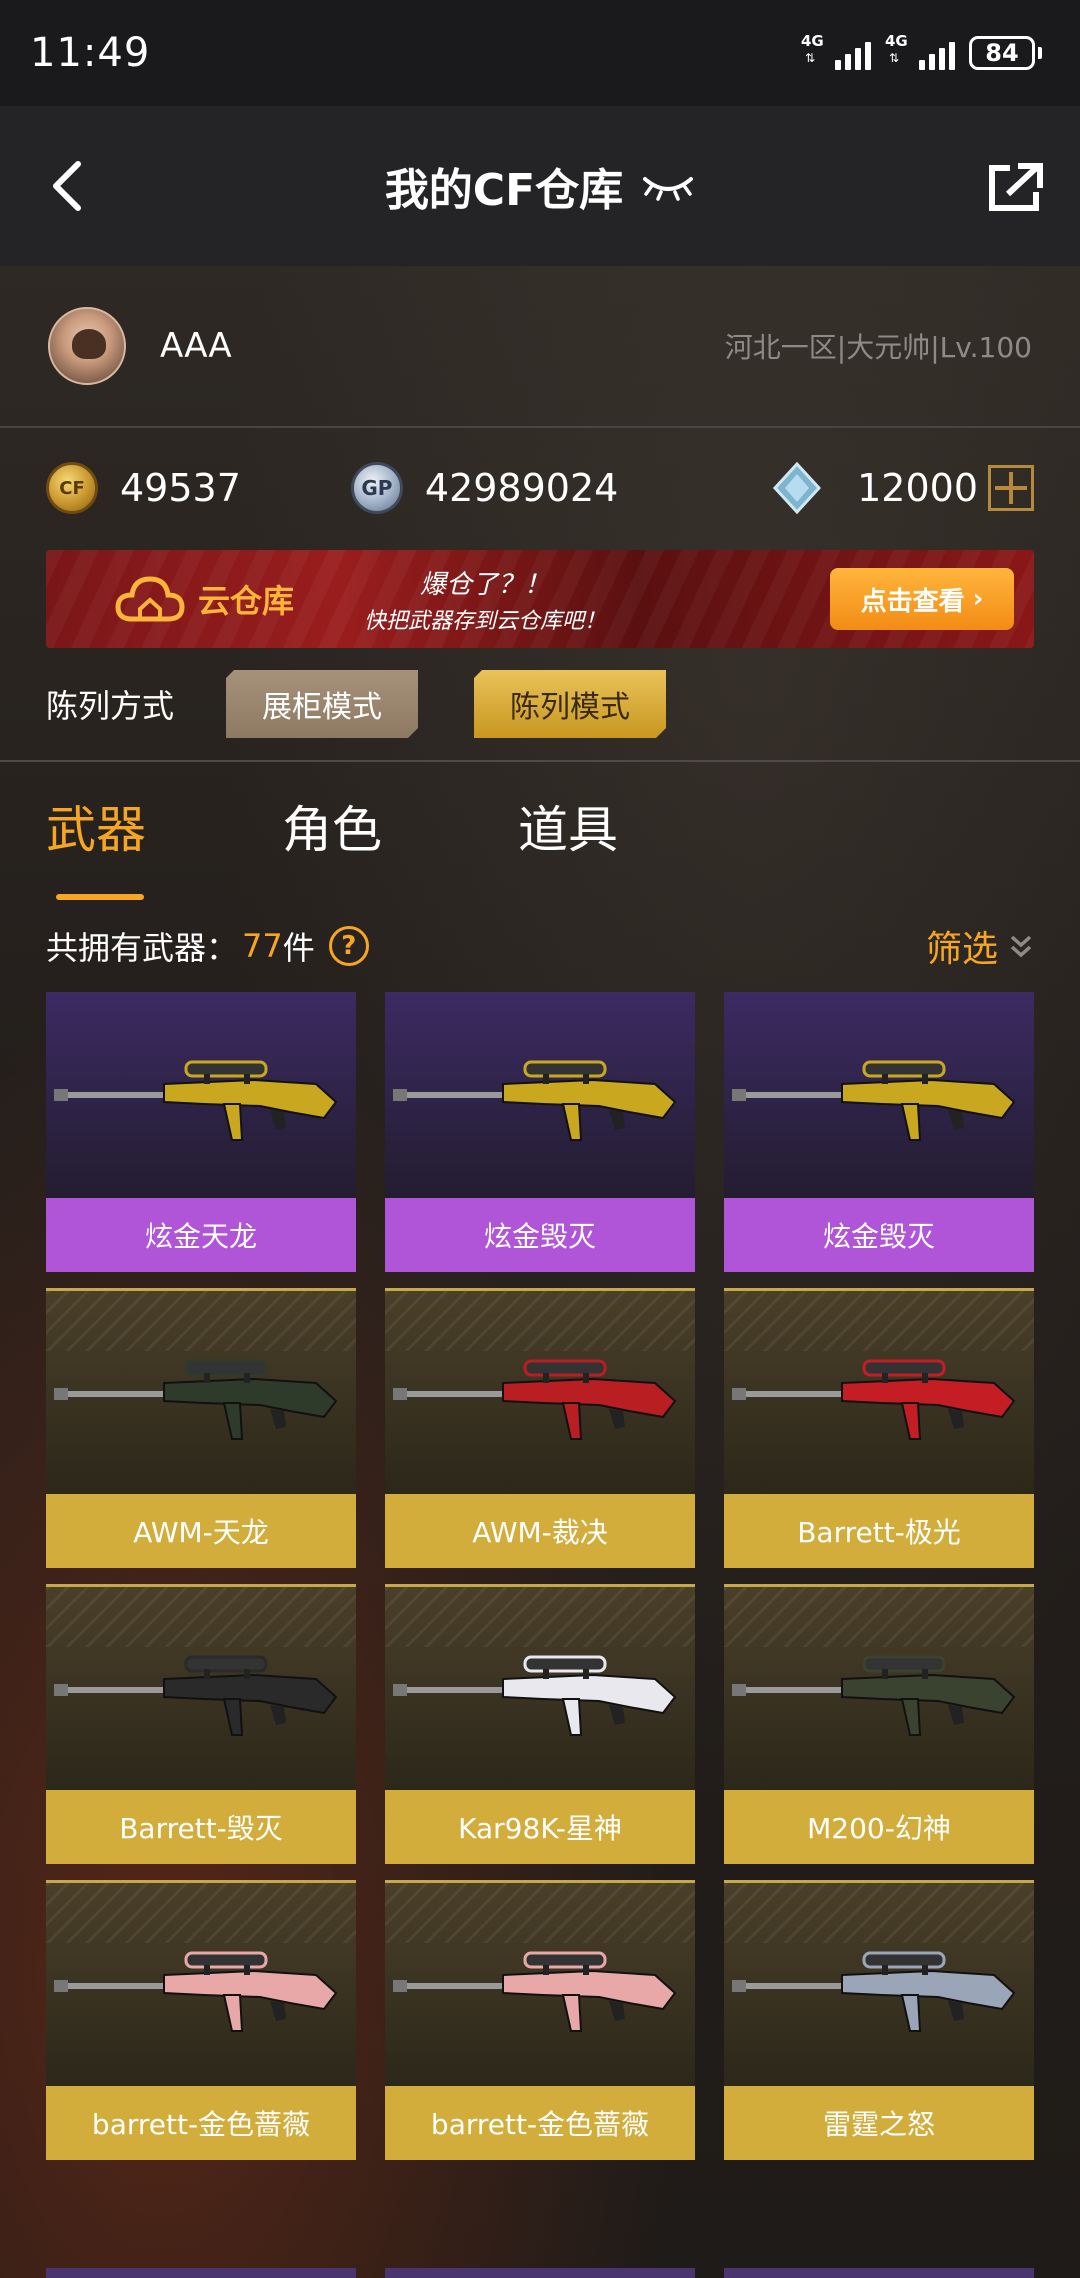  What do you see at coordinates (150, 599) in the screenshot?
I see `cloud-home-icon` at bounding box center [150, 599].